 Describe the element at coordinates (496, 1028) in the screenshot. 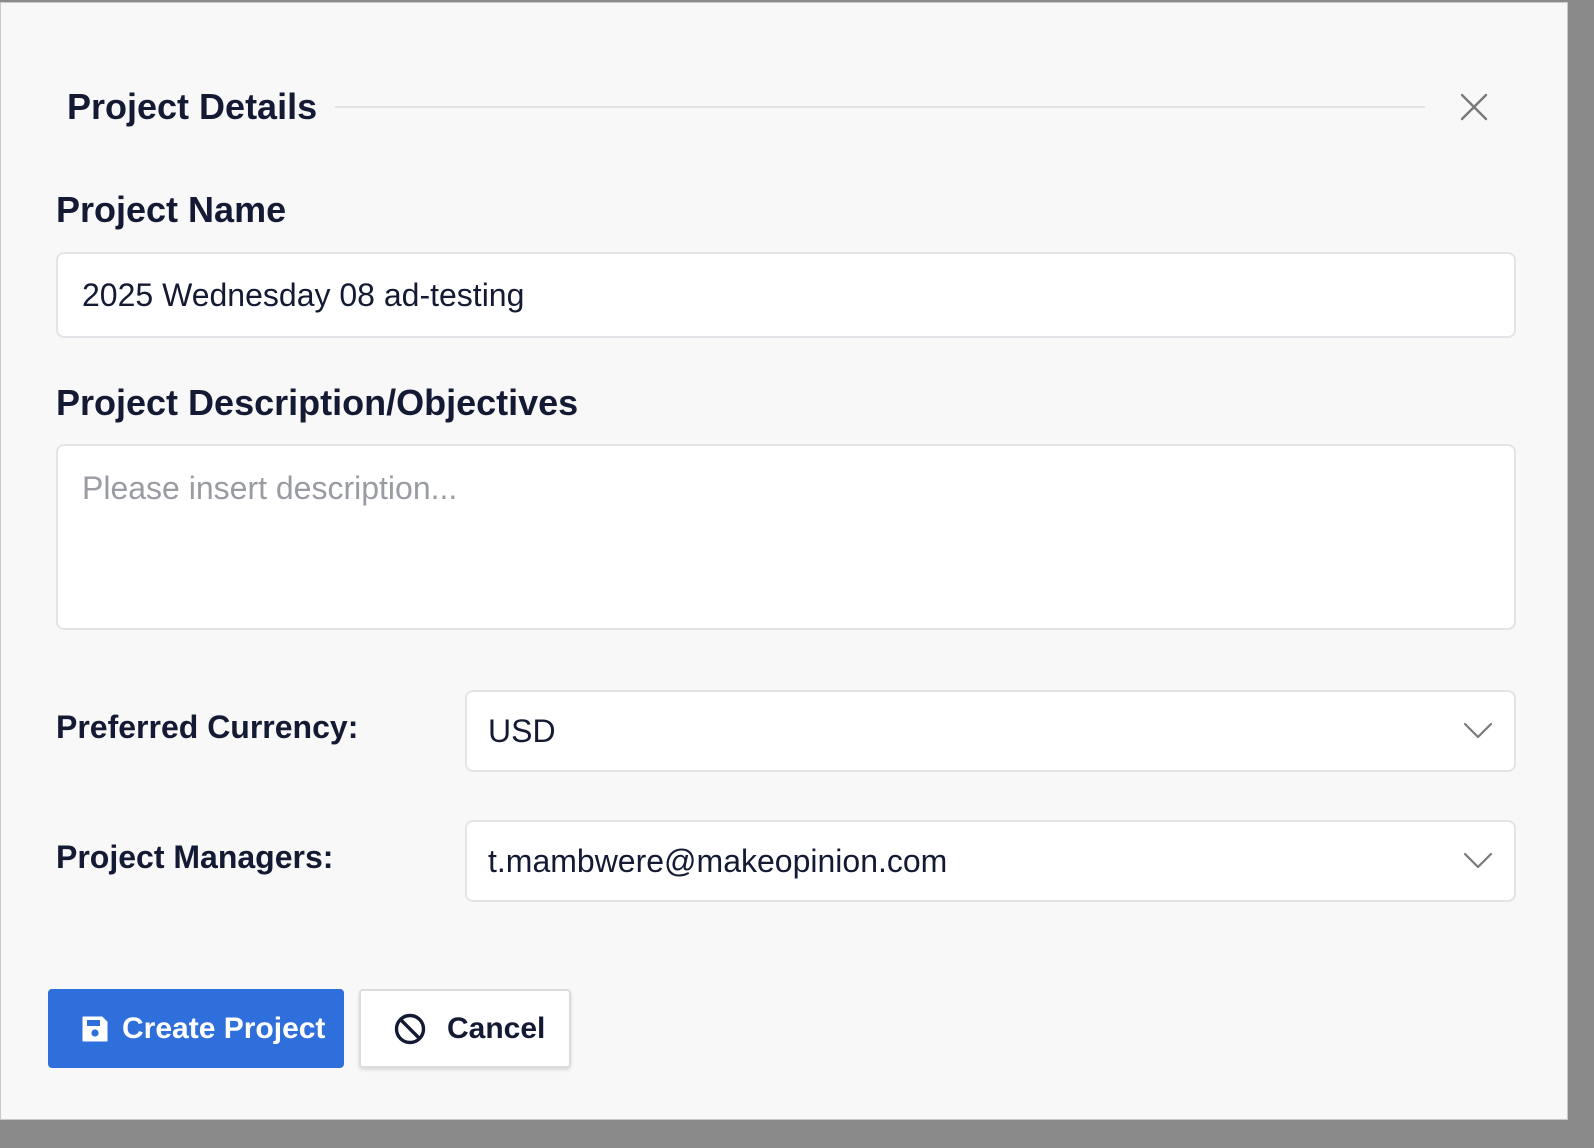

I see `cancel-label: Cancel` at that location.